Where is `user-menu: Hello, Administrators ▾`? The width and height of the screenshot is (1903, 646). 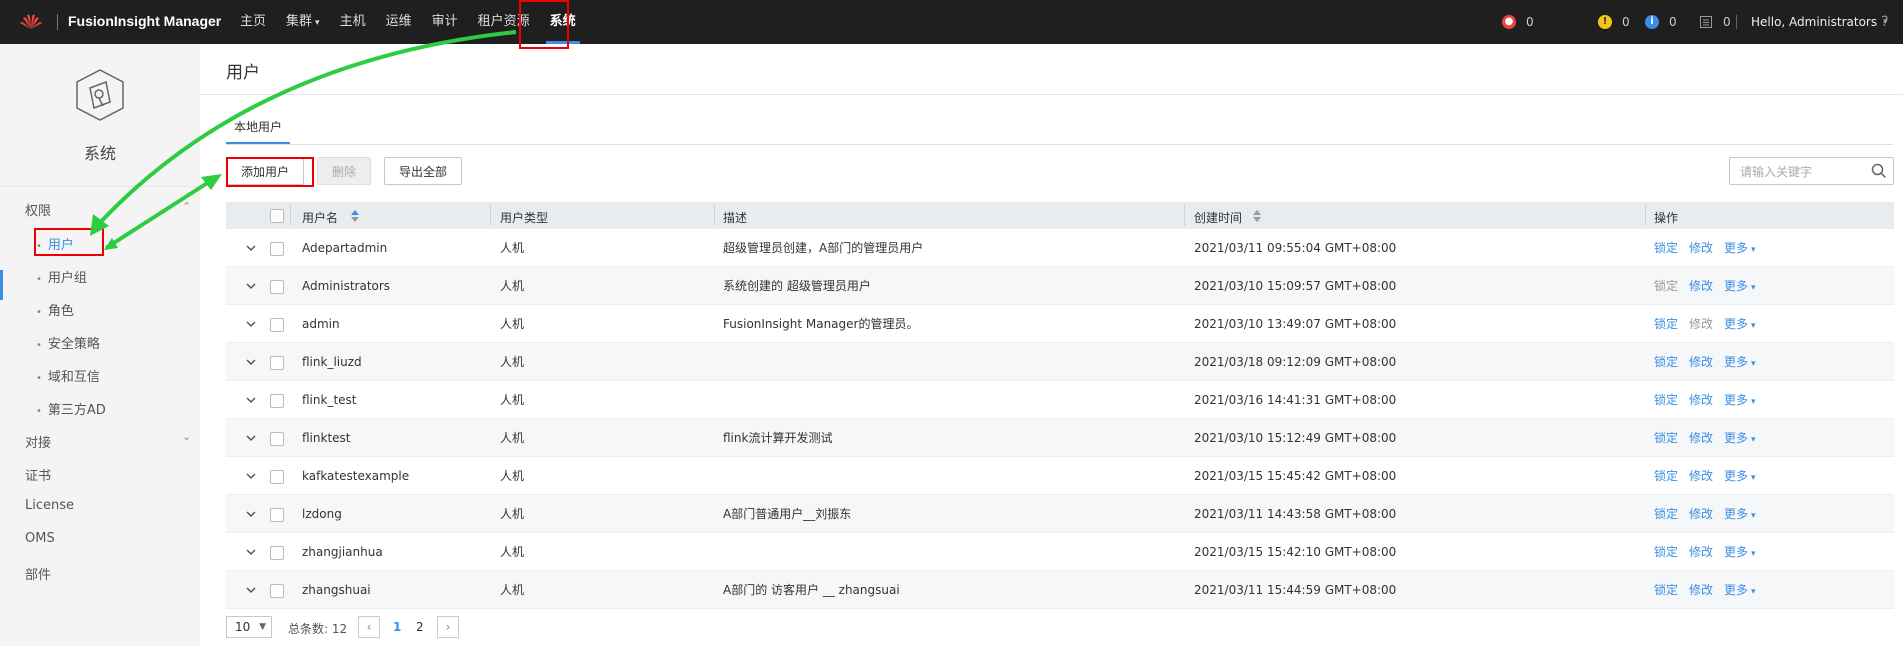
user-menu: Hello, Administrators ▾ is located at coordinates (1812, 22).